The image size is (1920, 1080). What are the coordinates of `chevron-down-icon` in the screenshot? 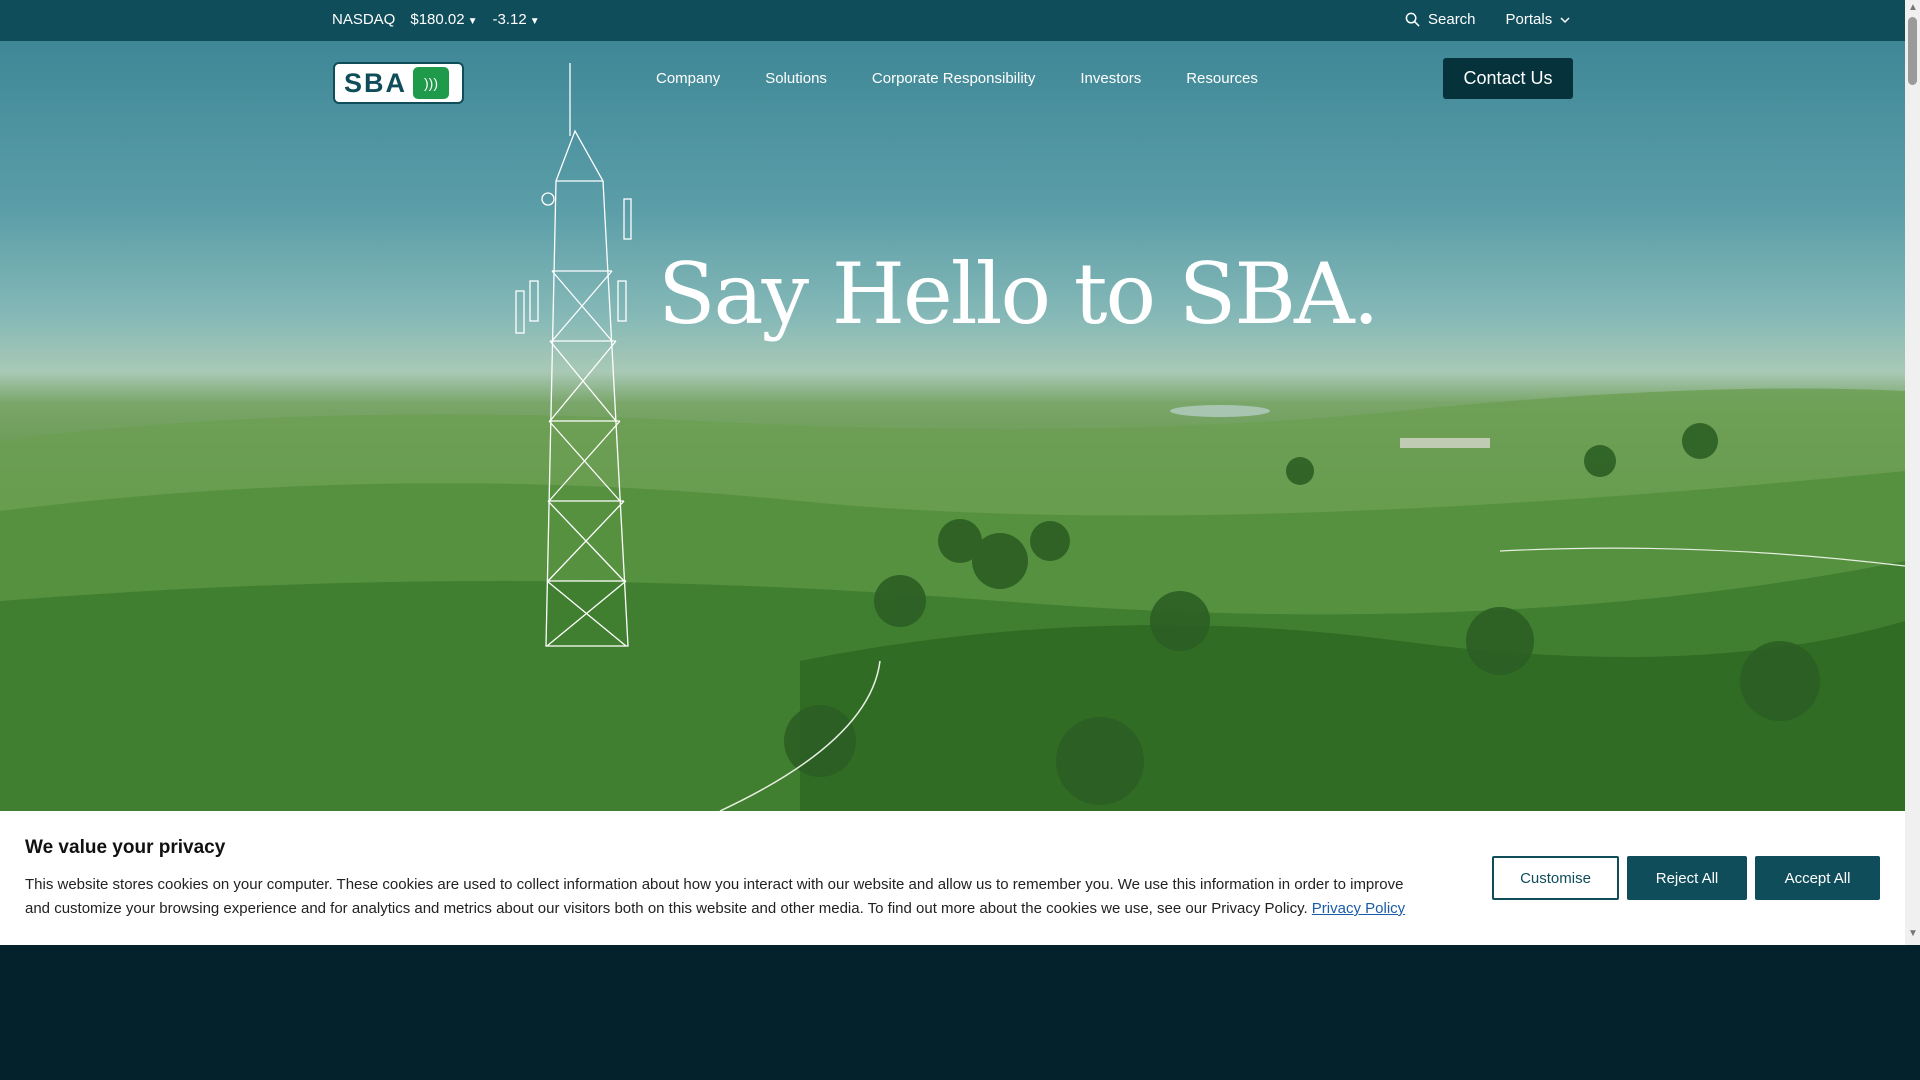 It's located at (1565, 19).